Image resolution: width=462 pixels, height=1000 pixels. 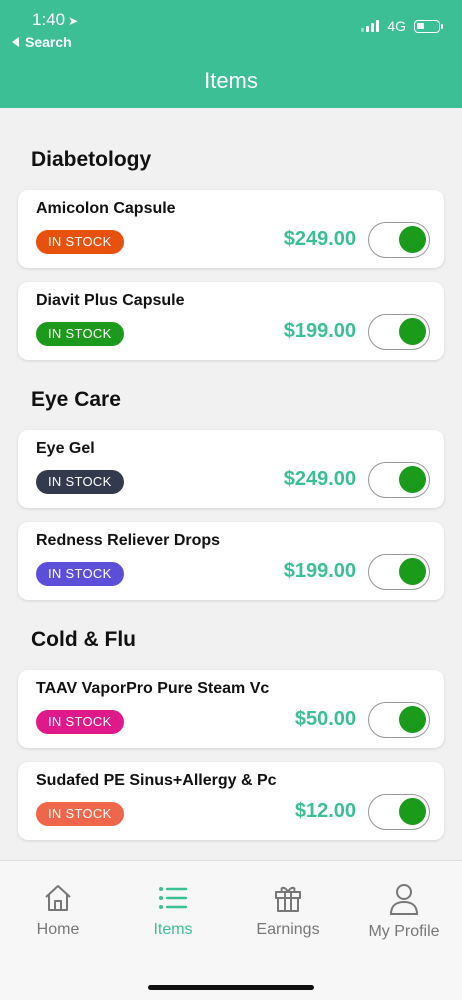 What do you see at coordinates (58, 929) in the screenshot?
I see `tab-label: Home` at bounding box center [58, 929].